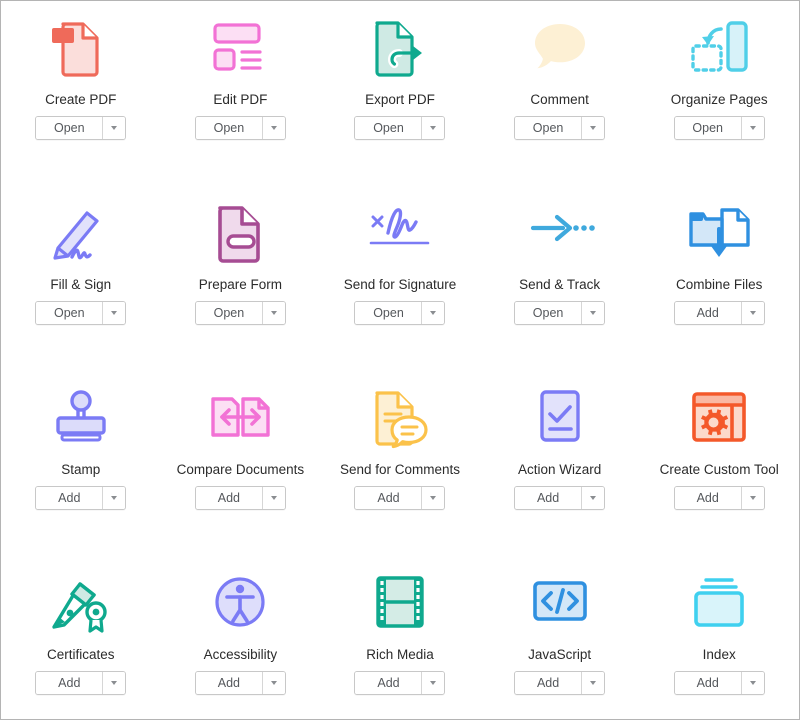  Describe the element at coordinates (240, 284) in the screenshot. I see `tool-label: Prepare Form` at that location.